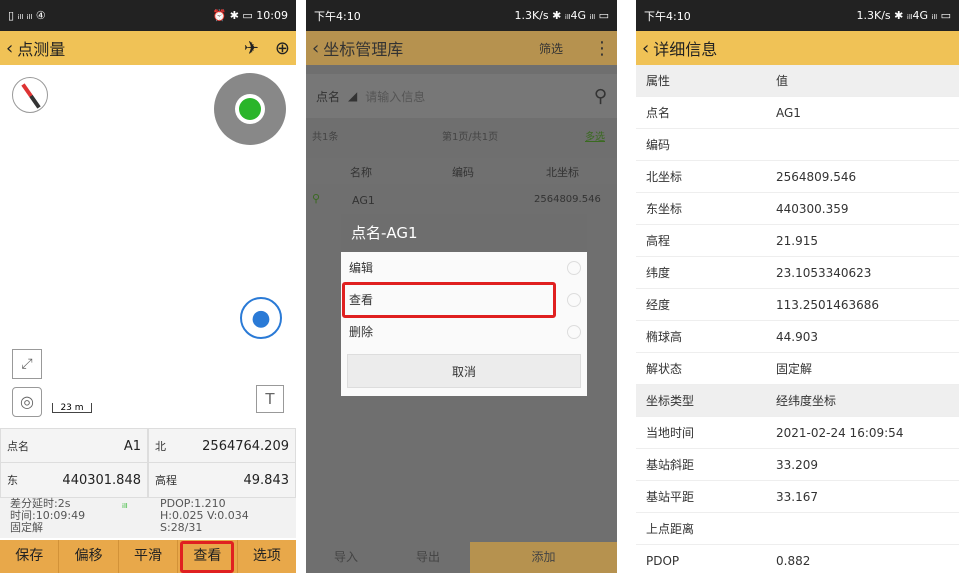  What do you see at coordinates (782, 81) in the screenshot?
I see `attr-value: 值` at bounding box center [782, 81].